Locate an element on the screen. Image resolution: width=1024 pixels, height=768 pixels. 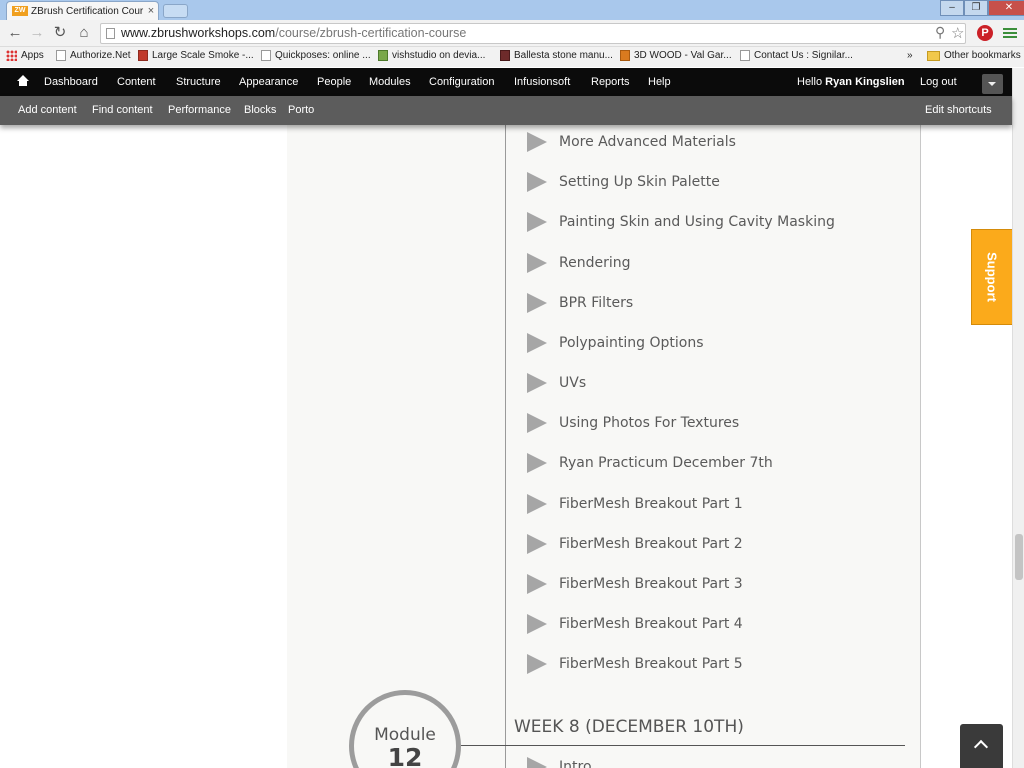
new-tab-button is located at coordinates (175, 11).